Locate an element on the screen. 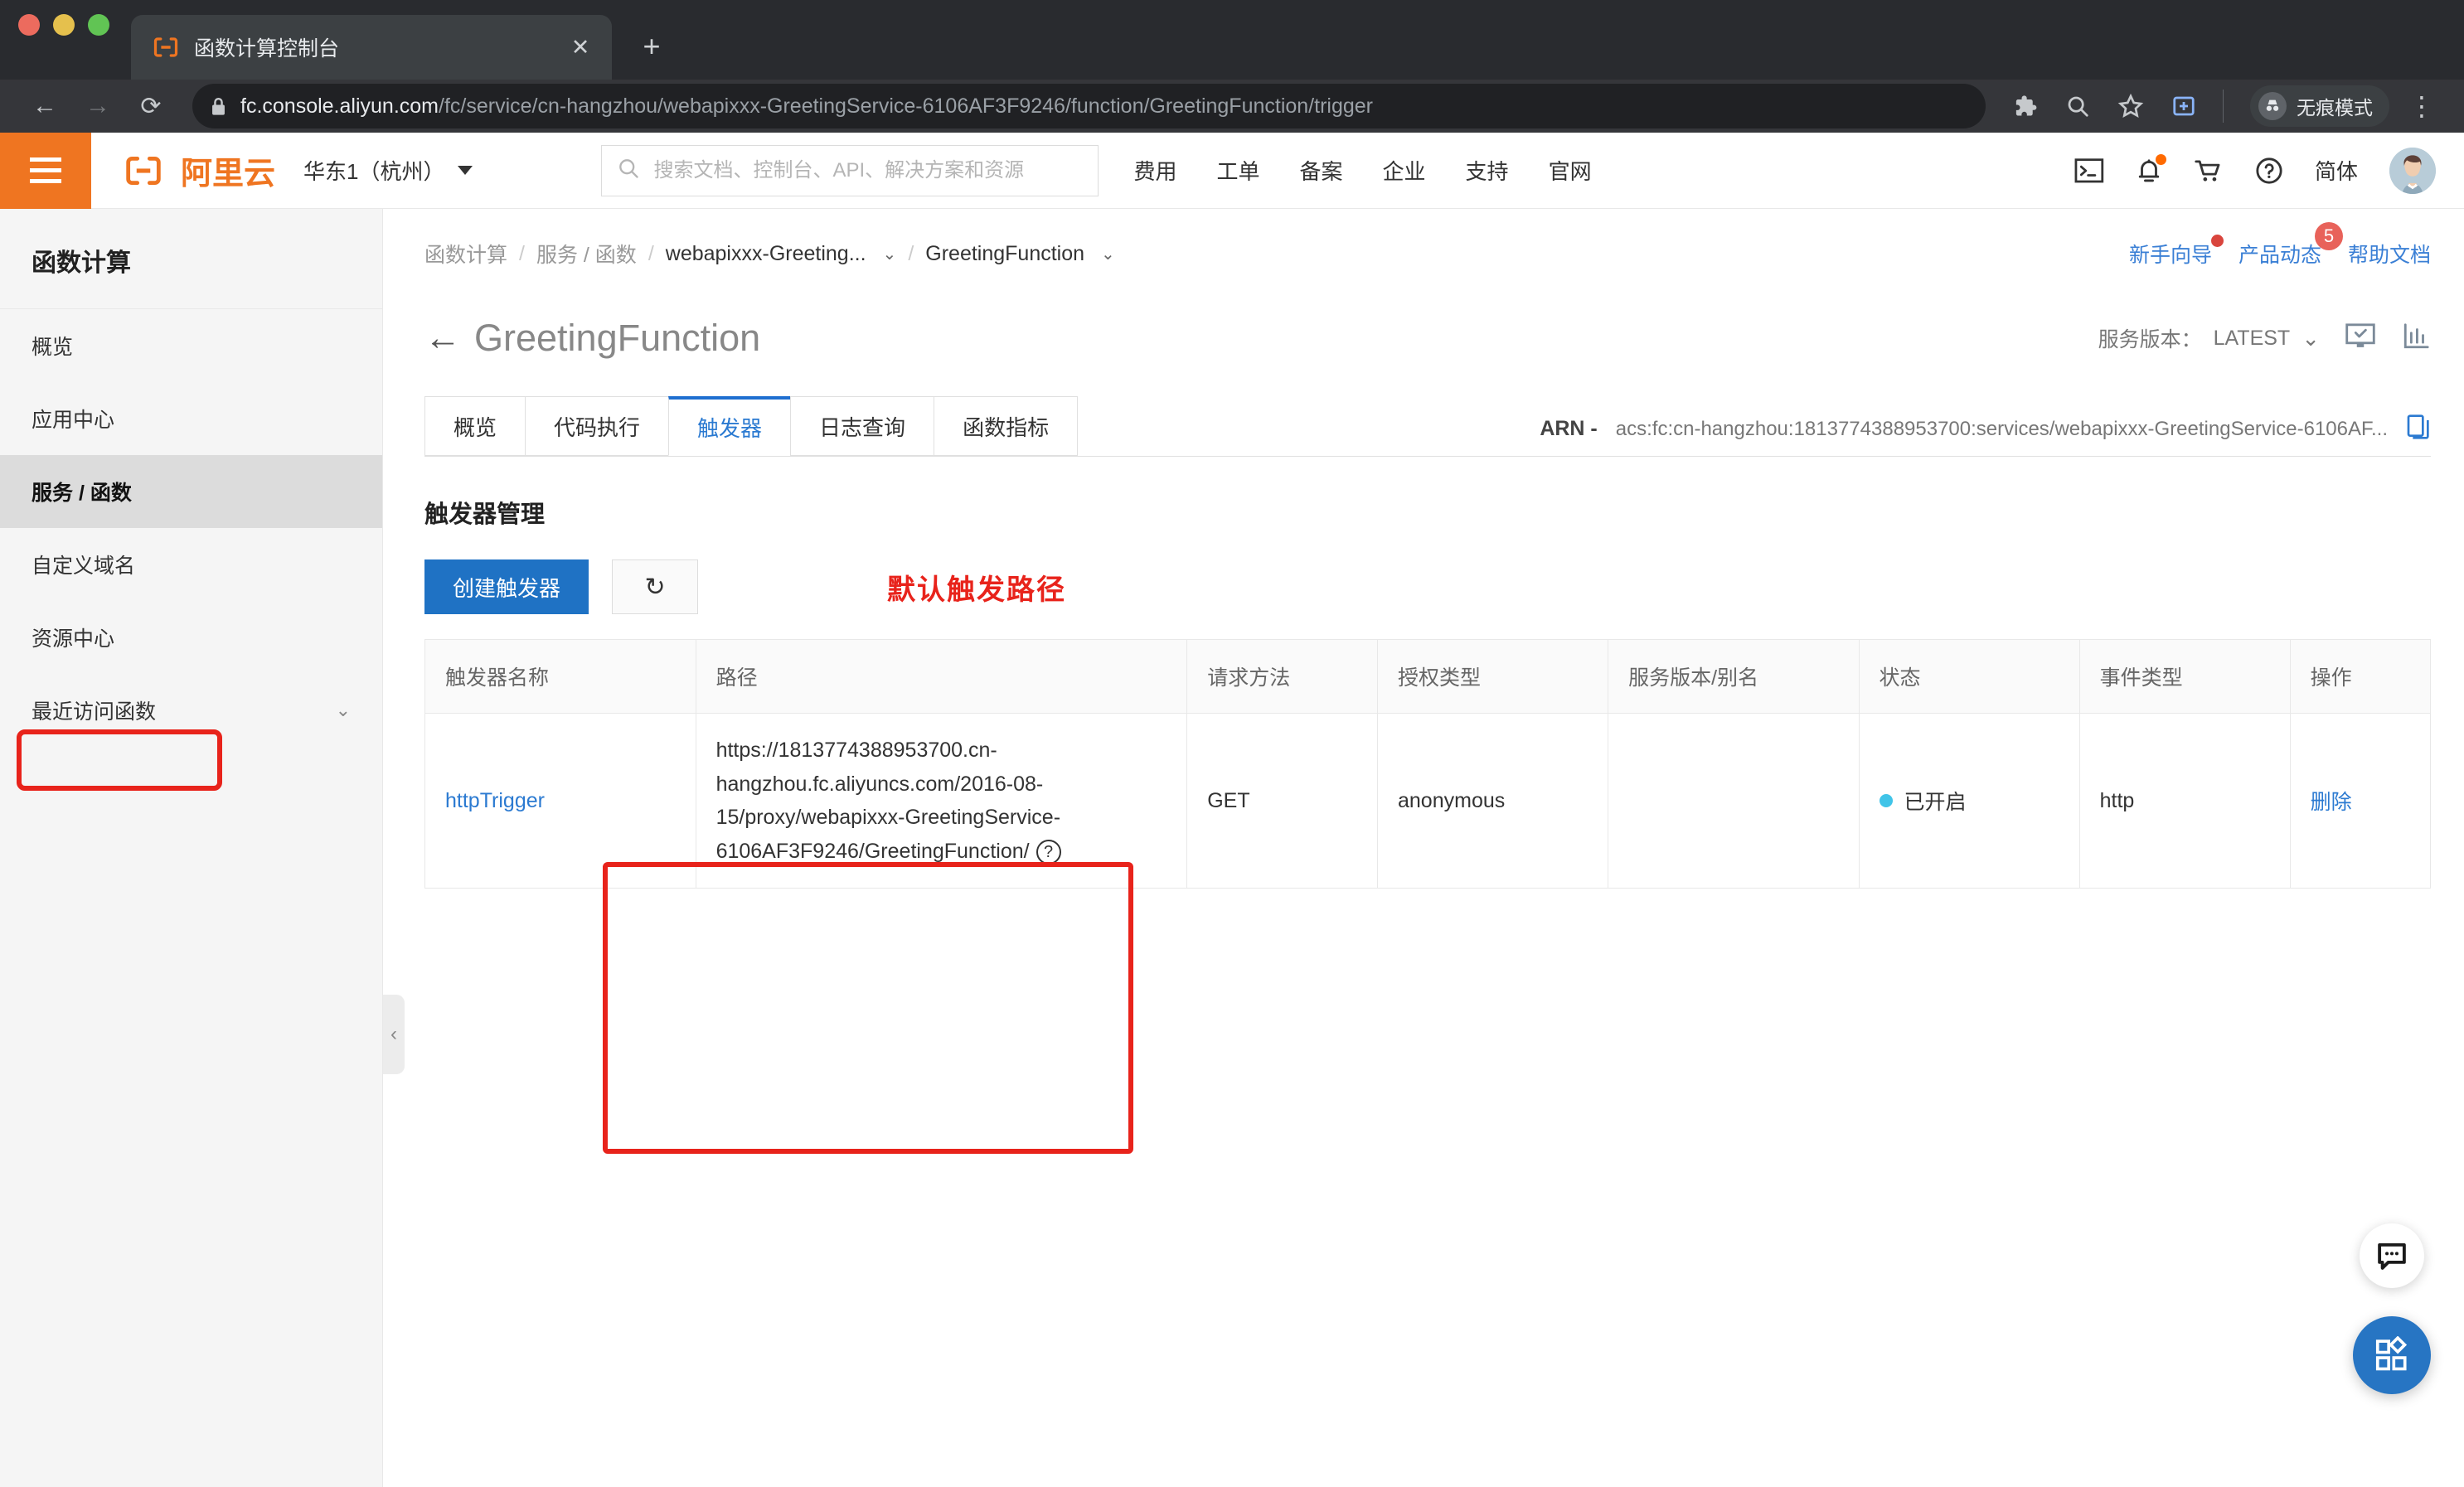  tab-triggers: 触发器 is located at coordinates (729, 426).